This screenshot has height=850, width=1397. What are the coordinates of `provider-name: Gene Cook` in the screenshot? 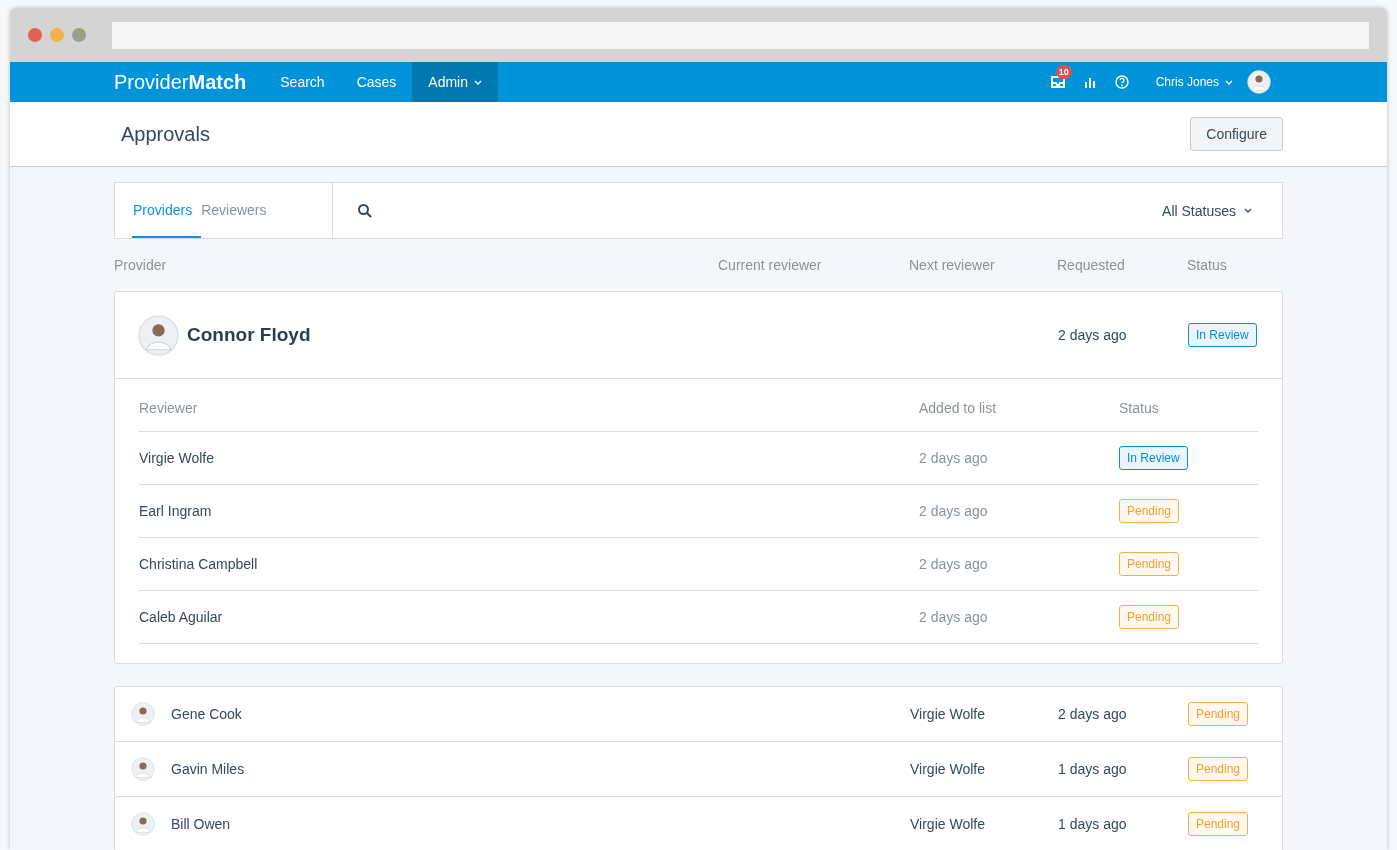 It's located at (206, 714).